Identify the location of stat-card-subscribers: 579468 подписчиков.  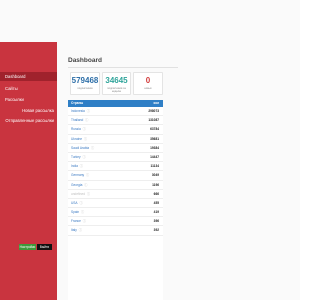
(85, 83).